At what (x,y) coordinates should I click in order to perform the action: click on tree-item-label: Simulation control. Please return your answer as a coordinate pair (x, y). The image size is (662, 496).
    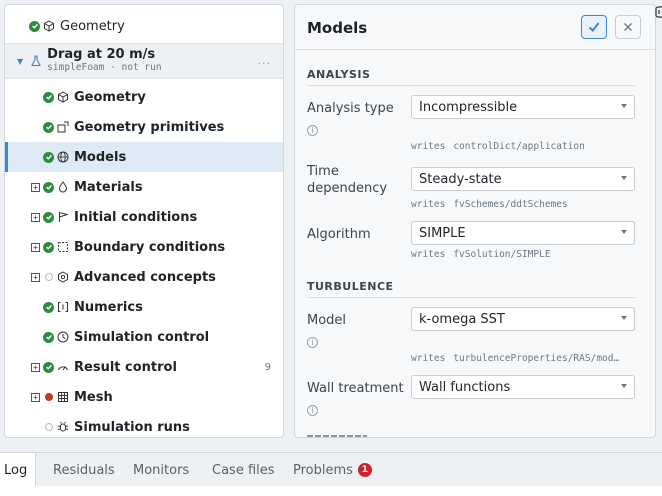
    Looking at the image, I should click on (142, 337).